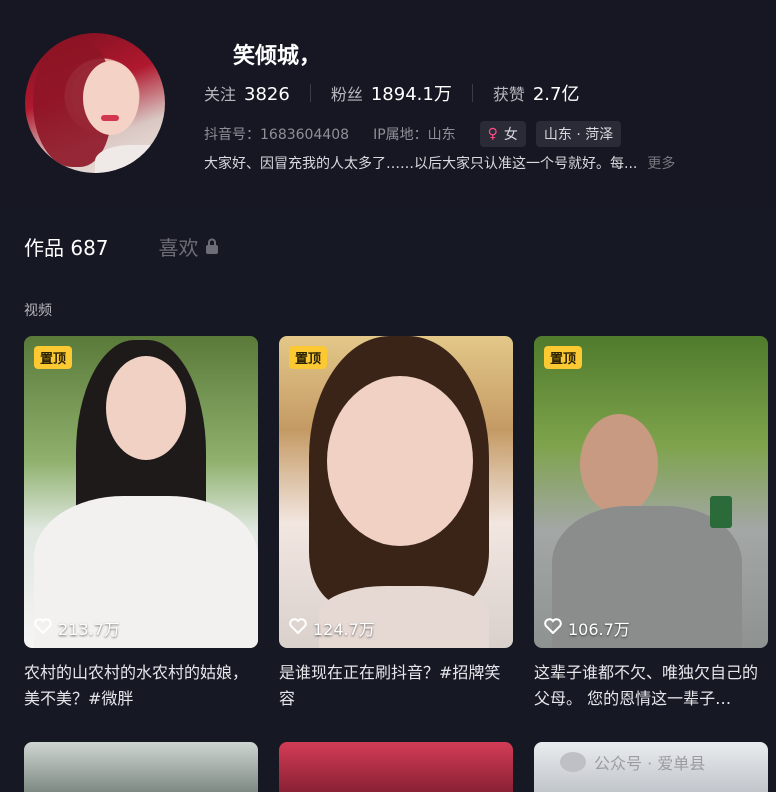 The image size is (776, 792). Describe the element at coordinates (38, 311) in the screenshot. I see `section-label-videos: 视频` at that location.